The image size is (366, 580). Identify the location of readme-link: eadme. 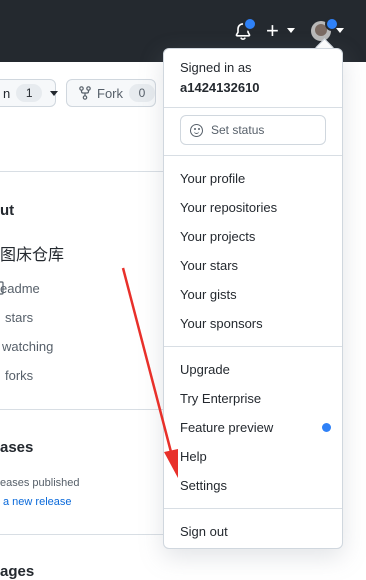
(20, 288).